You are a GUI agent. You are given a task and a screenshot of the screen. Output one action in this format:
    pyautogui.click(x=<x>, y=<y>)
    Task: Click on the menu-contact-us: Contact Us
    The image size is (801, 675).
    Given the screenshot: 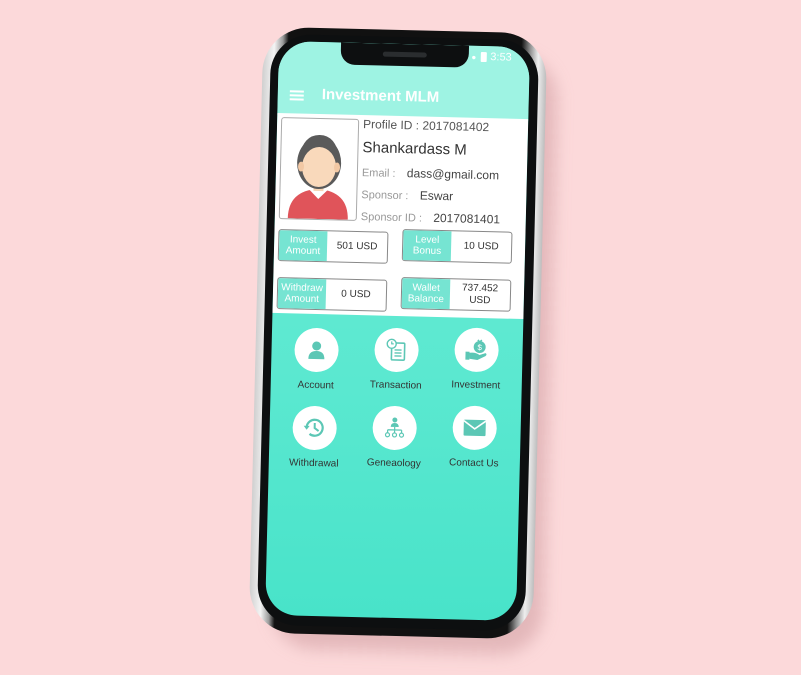 What is the action you would take?
    pyautogui.click(x=475, y=437)
    